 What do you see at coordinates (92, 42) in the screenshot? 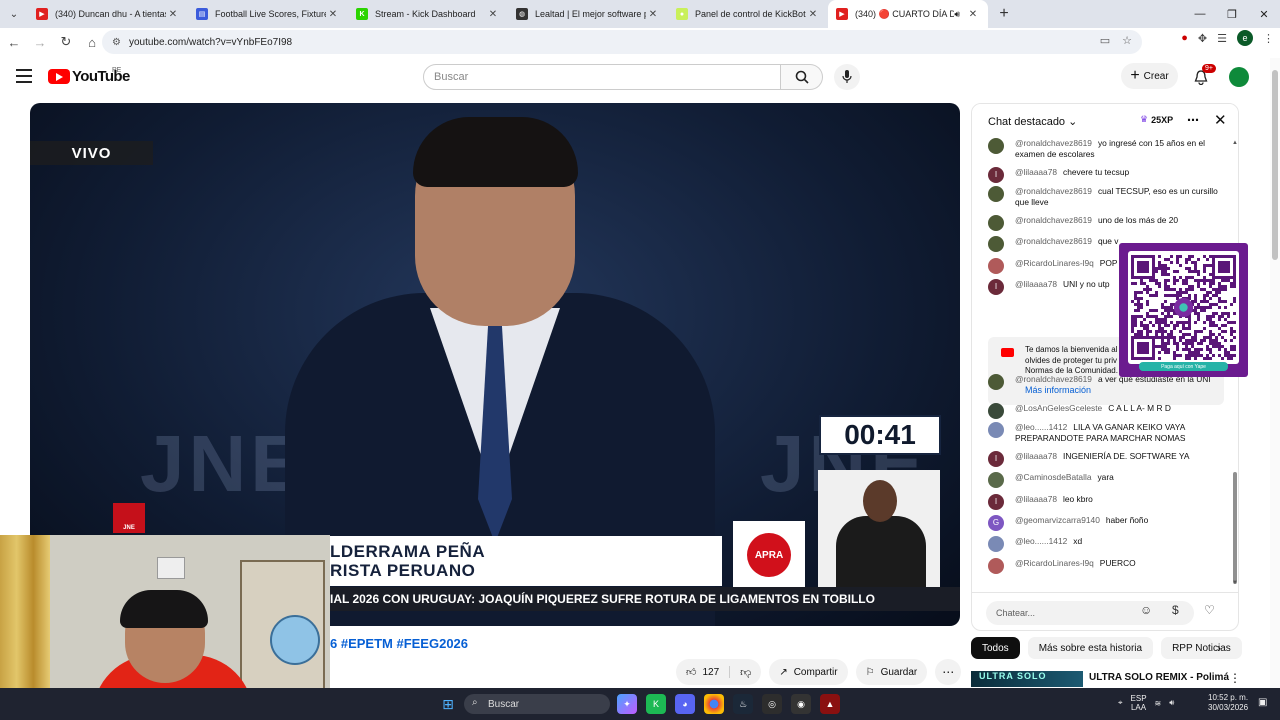
I see `home-button: ⌂` at bounding box center [92, 42].